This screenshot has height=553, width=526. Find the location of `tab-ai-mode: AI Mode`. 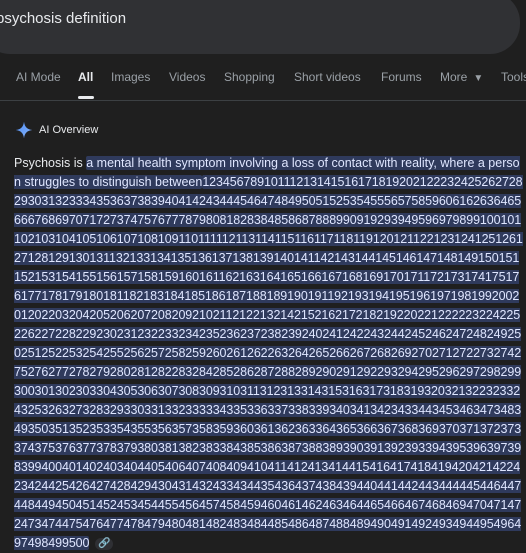

tab-ai-mode: AI Mode is located at coordinates (38, 77).